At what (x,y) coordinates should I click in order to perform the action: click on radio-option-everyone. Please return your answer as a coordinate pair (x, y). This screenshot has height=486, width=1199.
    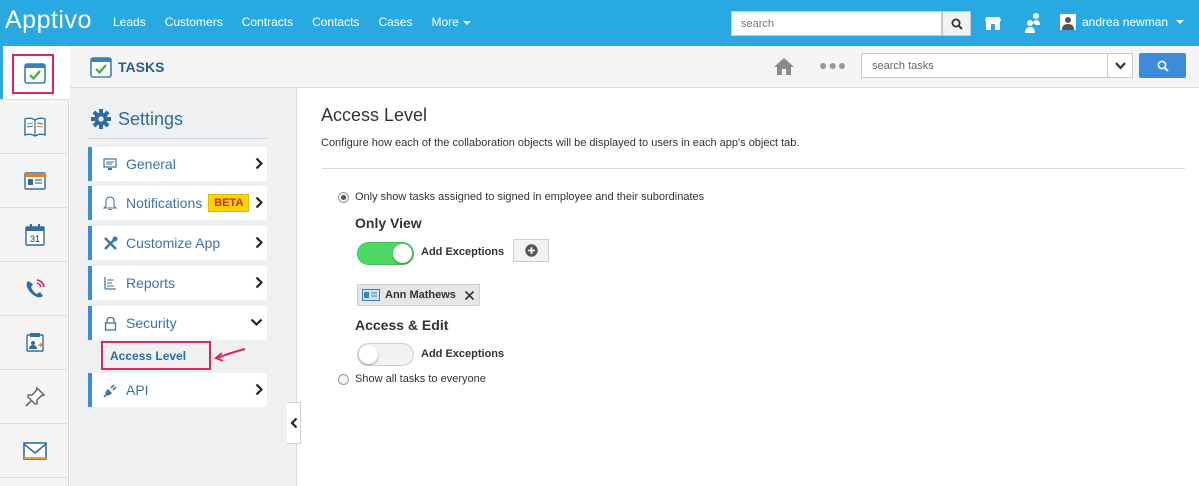
    Looking at the image, I should click on (343, 379).